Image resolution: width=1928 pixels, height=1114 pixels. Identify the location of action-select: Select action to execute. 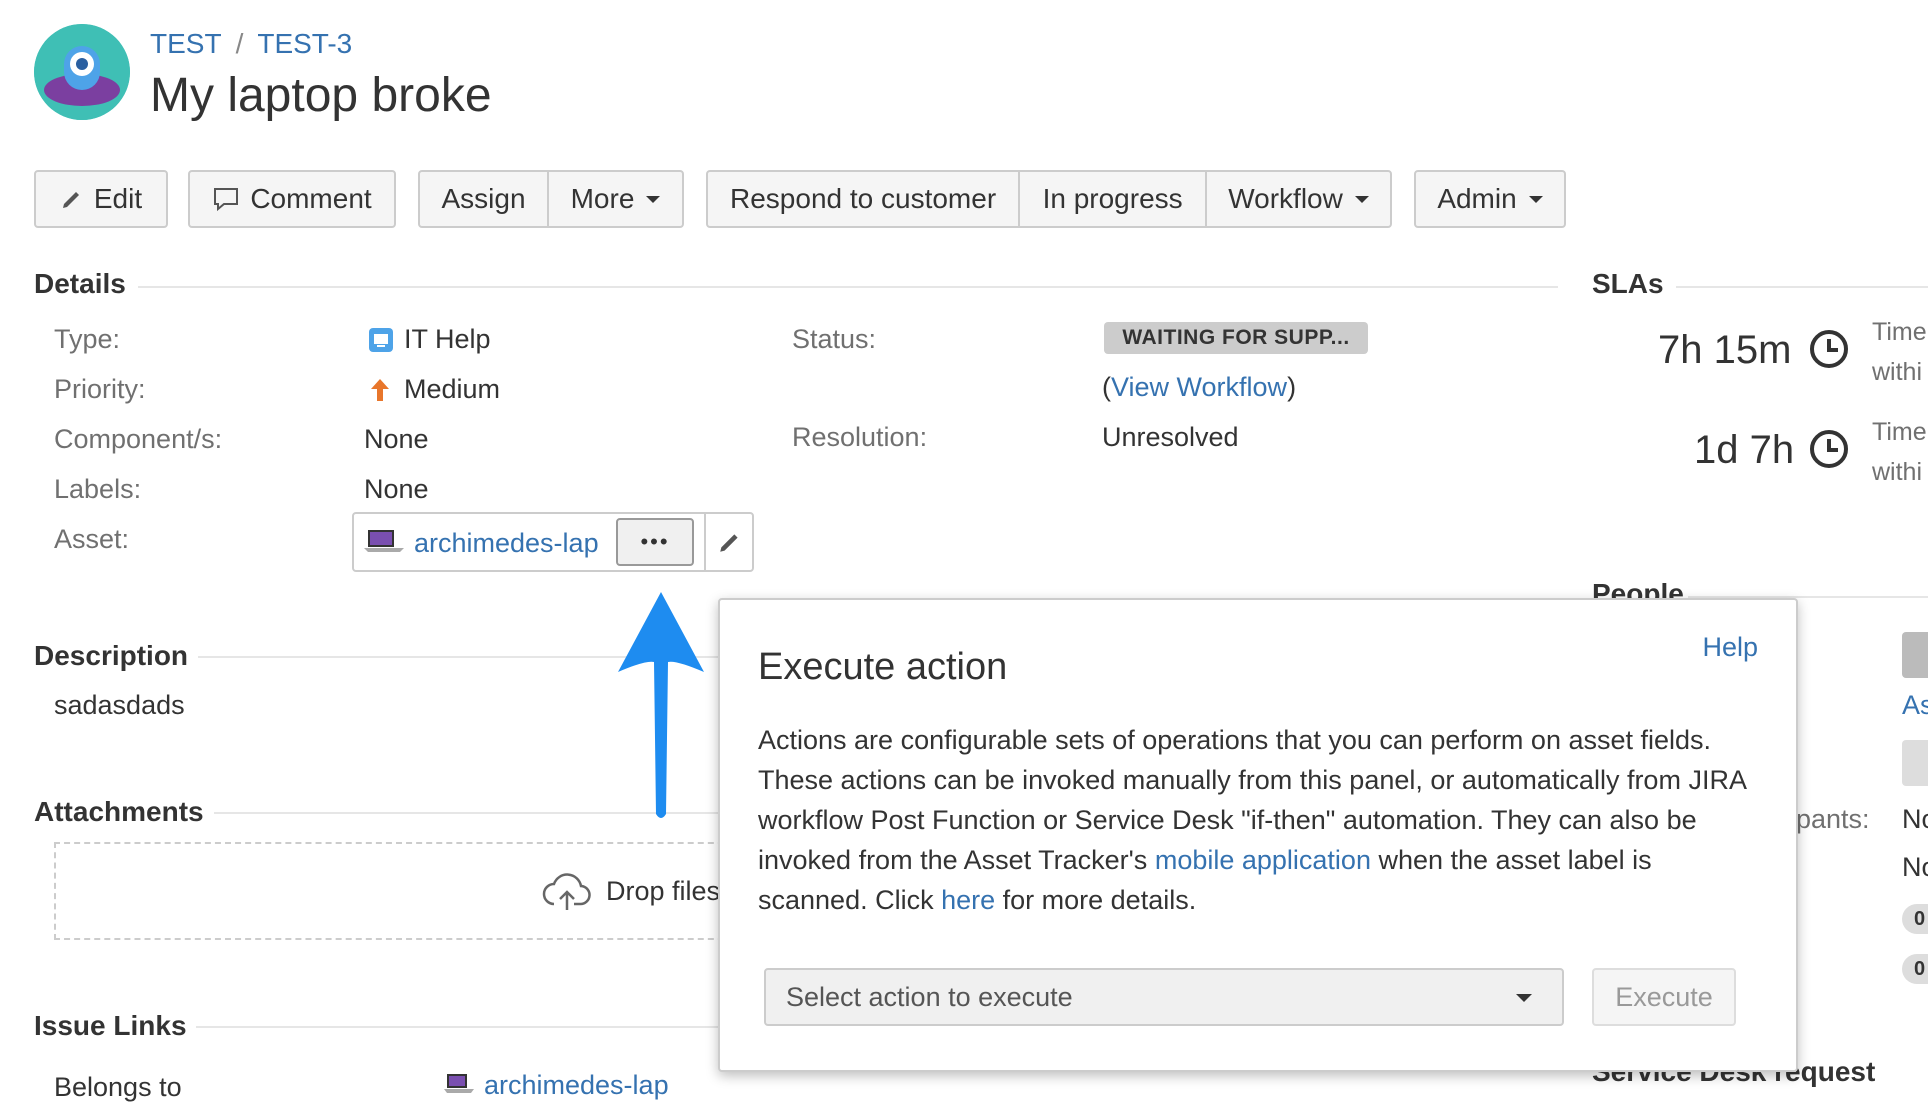
(1164, 997).